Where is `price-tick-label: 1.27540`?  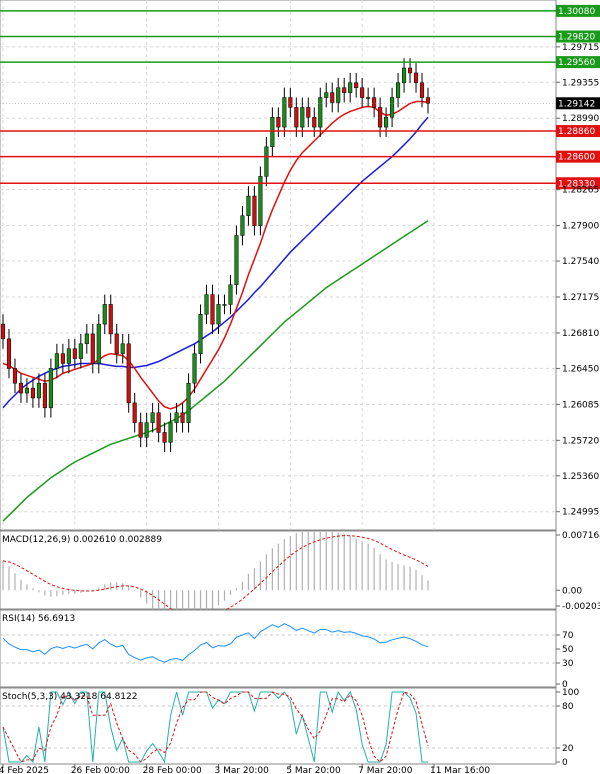
price-tick-label: 1.27540 is located at coordinates (580, 262).